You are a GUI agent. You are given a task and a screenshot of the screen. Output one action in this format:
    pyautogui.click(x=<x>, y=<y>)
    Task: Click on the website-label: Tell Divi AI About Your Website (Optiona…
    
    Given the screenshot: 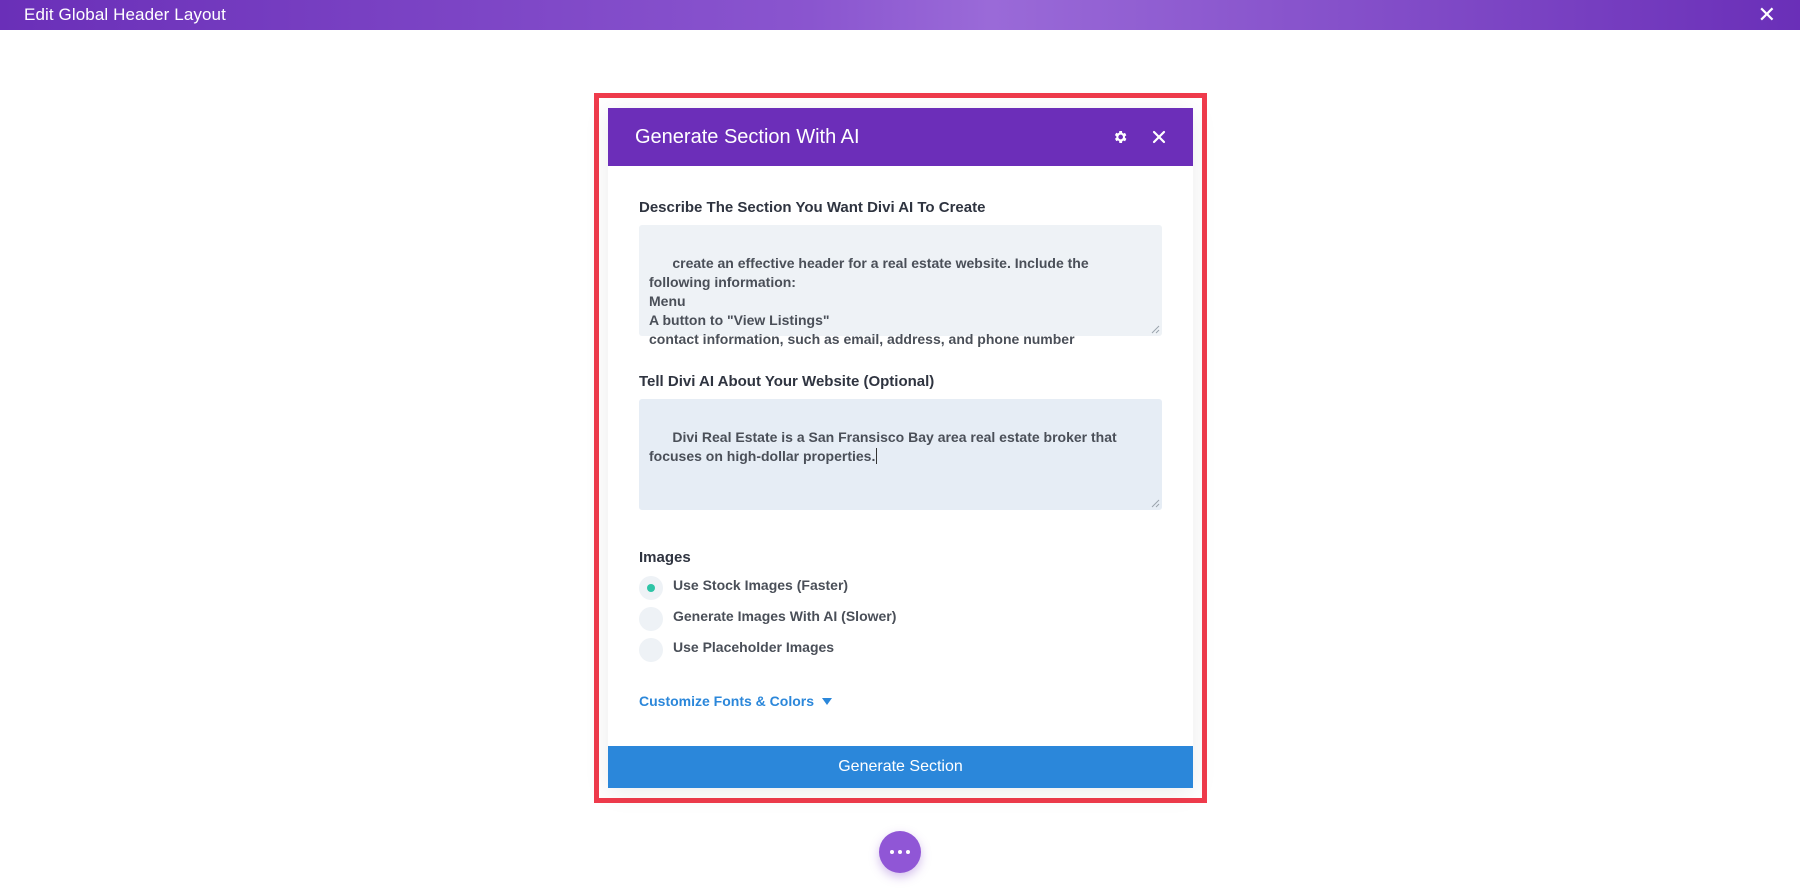 What is the action you would take?
    pyautogui.click(x=787, y=381)
    